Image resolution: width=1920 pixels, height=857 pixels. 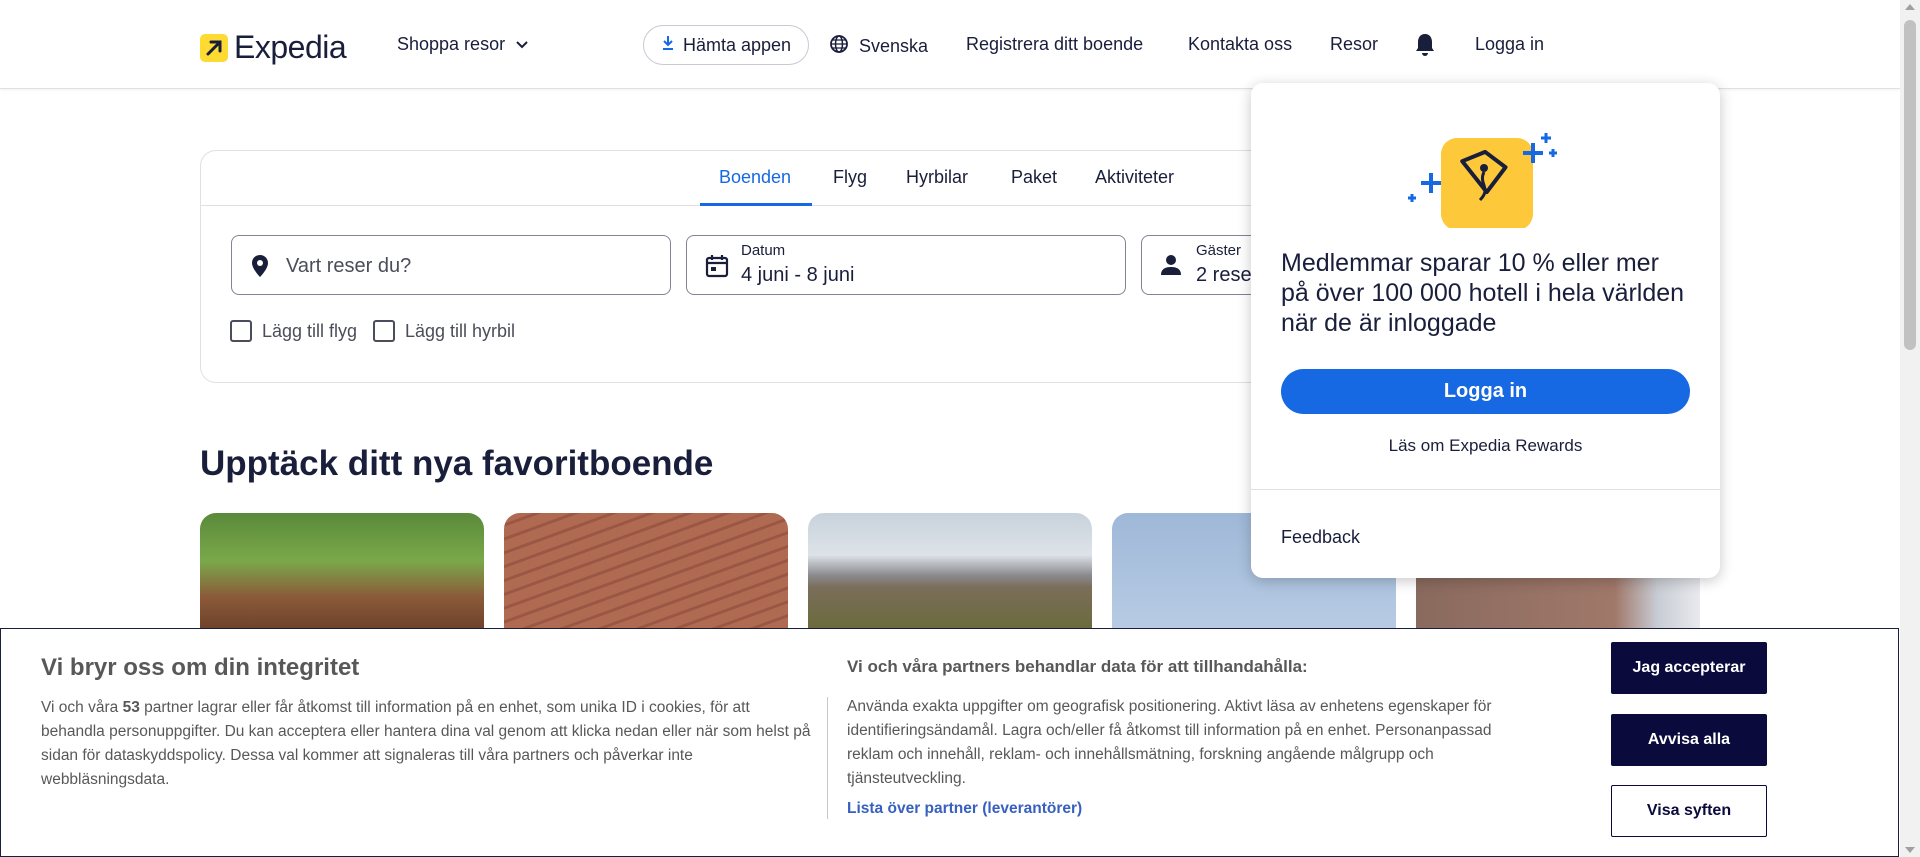 What do you see at coordinates (1910, 850) in the screenshot?
I see `scroll-down-arrow` at bounding box center [1910, 850].